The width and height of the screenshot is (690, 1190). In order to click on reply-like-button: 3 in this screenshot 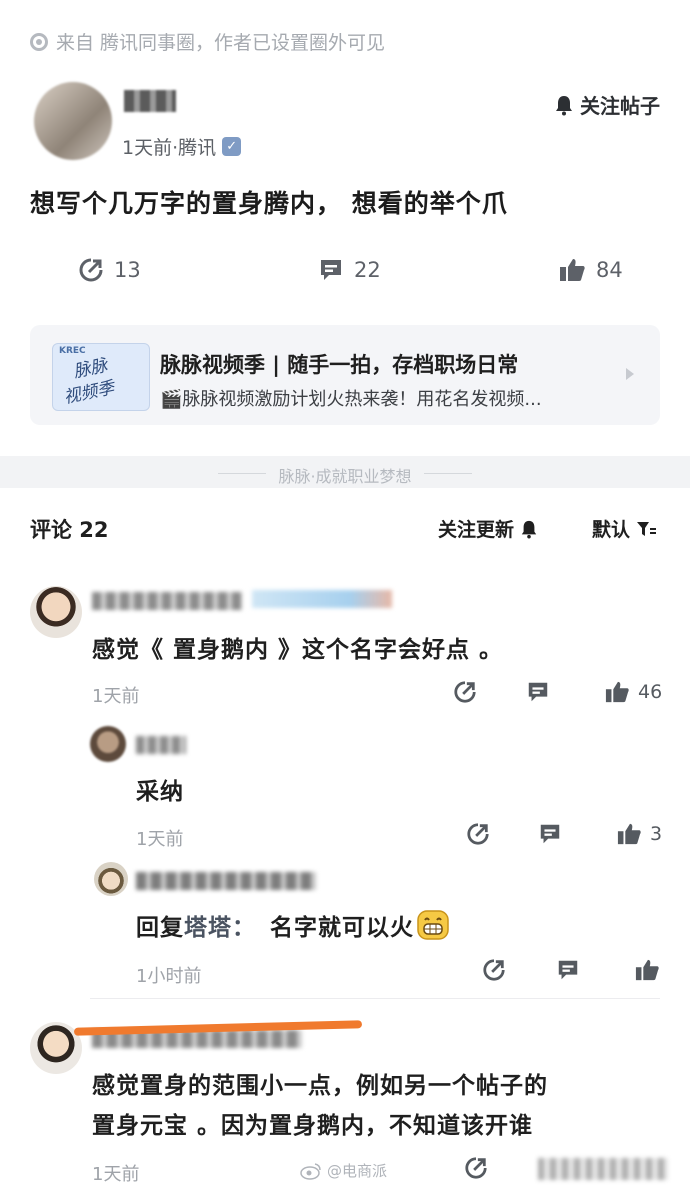, I will do `click(639, 834)`.